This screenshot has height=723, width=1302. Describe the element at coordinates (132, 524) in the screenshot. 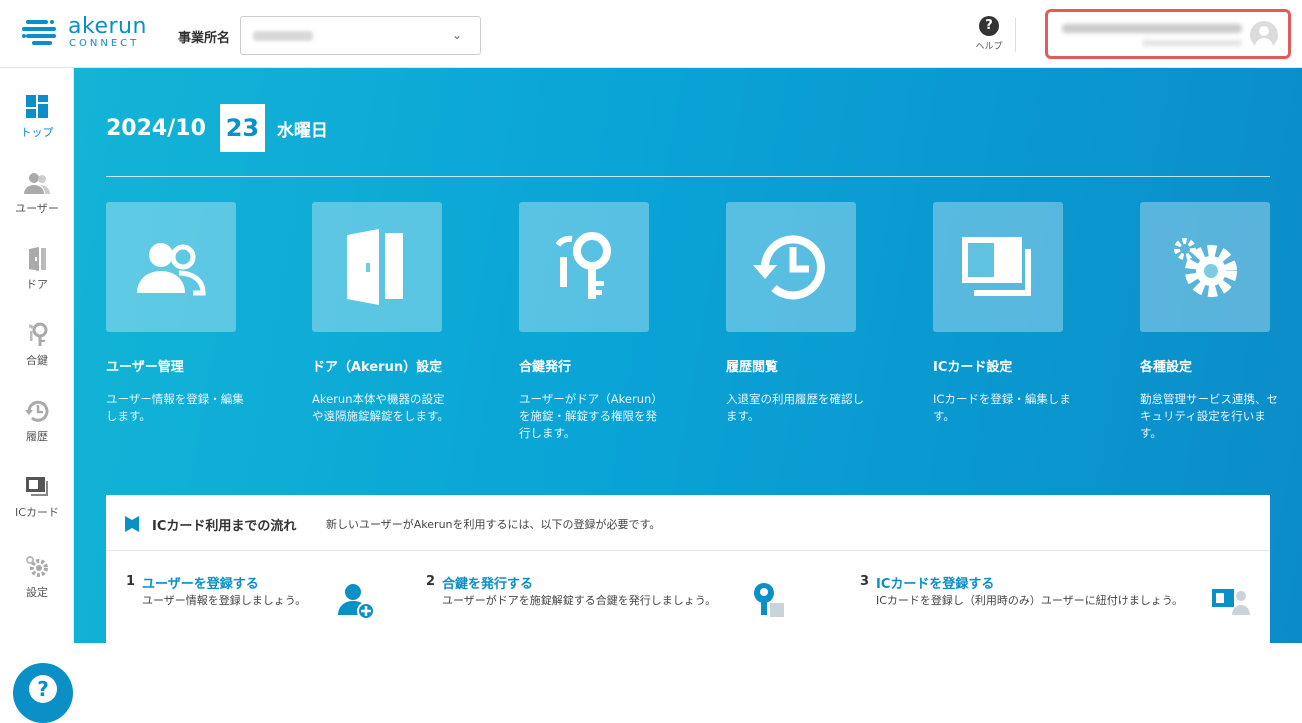

I see `bookmark-icon` at that location.